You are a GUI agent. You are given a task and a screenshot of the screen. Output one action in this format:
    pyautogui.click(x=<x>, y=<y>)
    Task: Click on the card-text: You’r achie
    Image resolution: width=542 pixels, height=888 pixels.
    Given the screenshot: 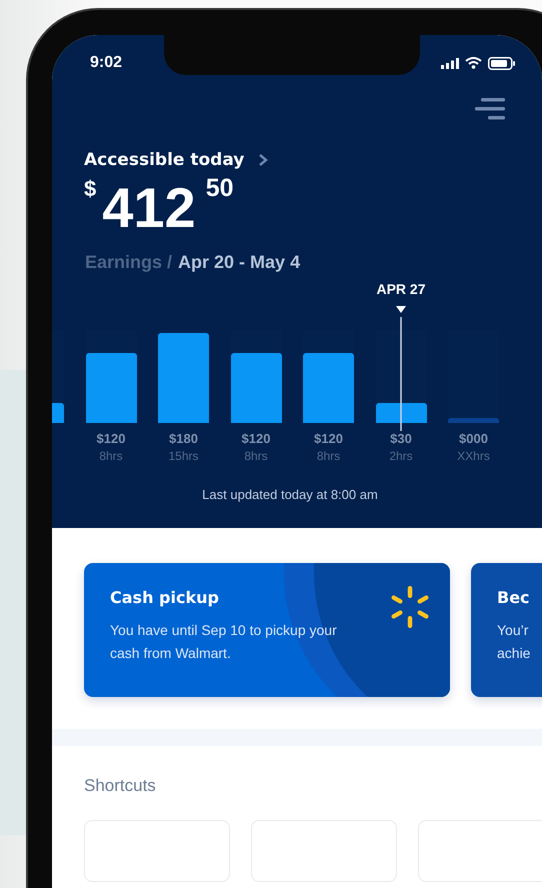 What is the action you would take?
    pyautogui.click(x=514, y=642)
    